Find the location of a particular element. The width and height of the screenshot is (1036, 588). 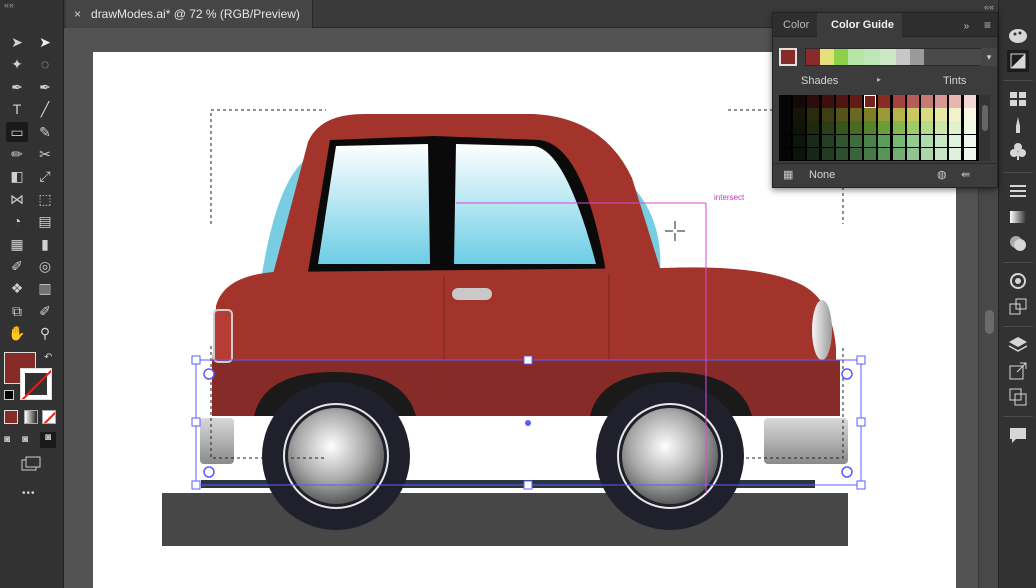

swap-fill-stroke-icon: ↶ is located at coordinates (48, 357).